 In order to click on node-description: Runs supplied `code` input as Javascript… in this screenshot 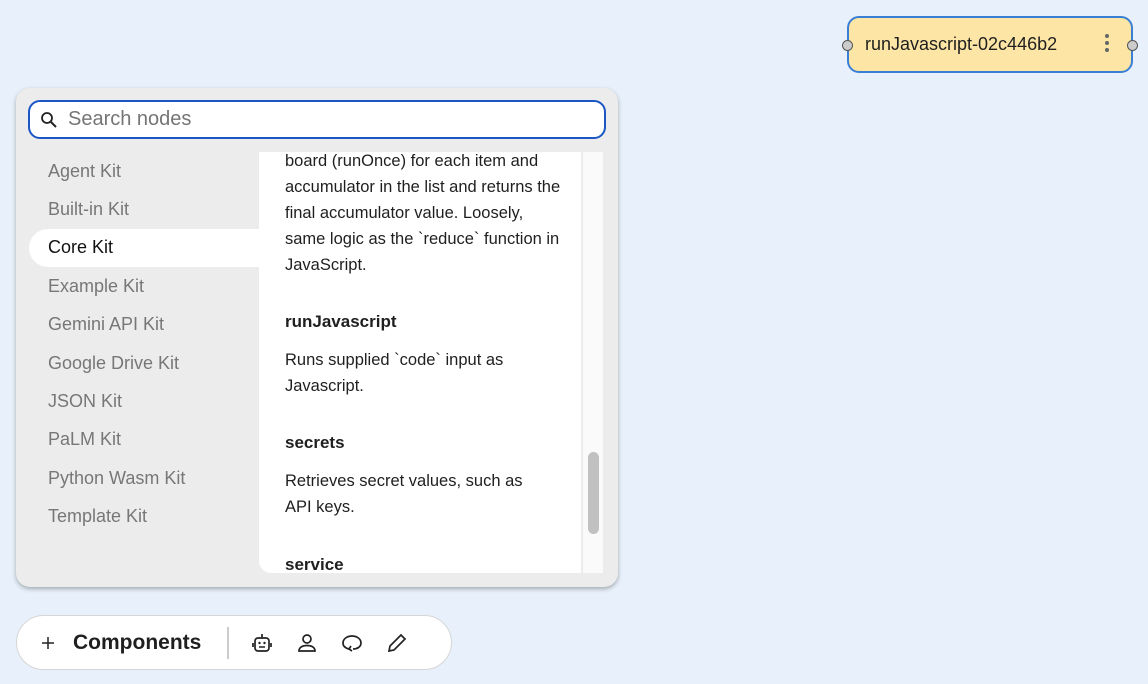, I will do `click(394, 373)`.